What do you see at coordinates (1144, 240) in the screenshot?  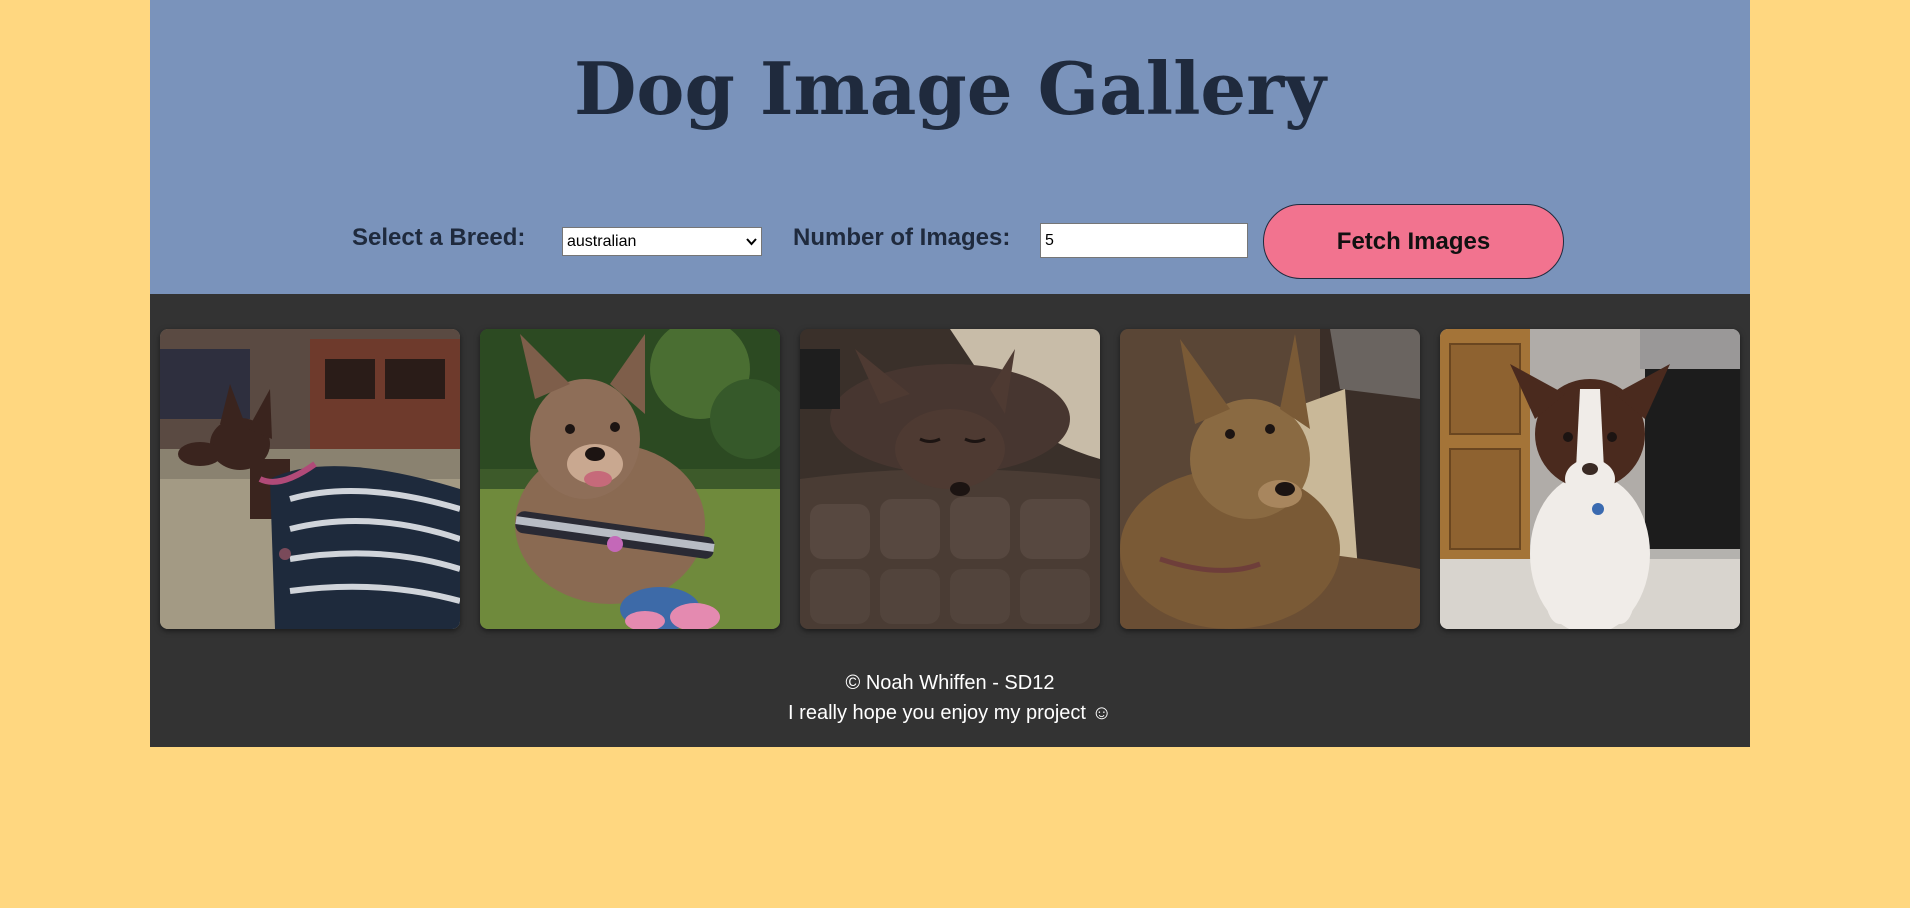 I see `count-input: 5` at bounding box center [1144, 240].